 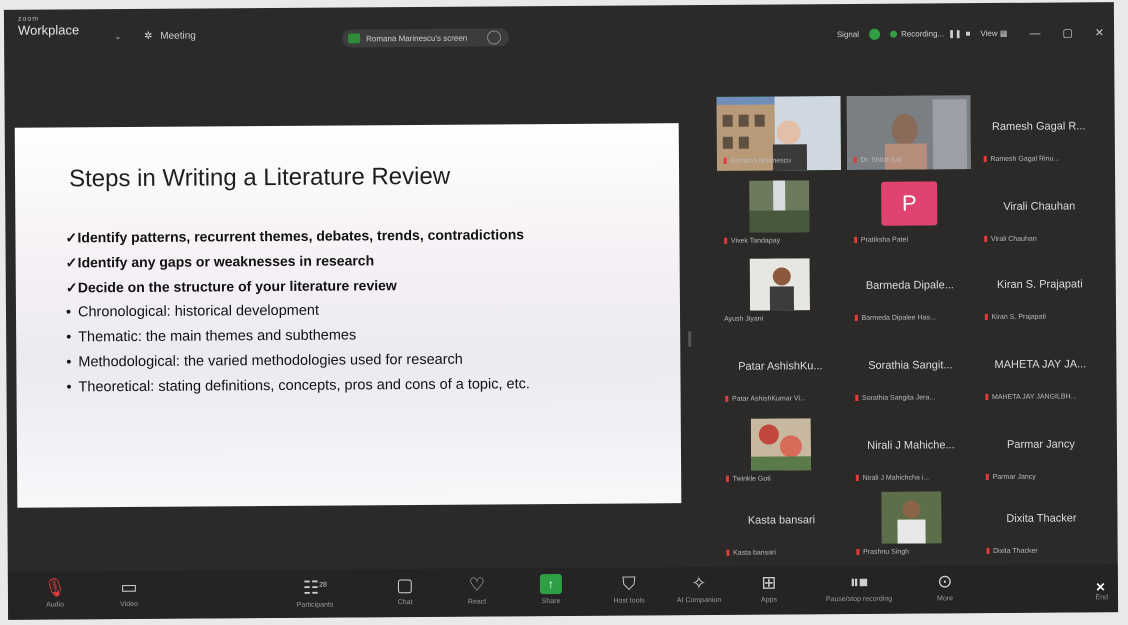 What do you see at coordinates (259, 177) in the screenshot?
I see `slide-title: Steps in Writing a Literature Review` at bounding box center [259, 177].